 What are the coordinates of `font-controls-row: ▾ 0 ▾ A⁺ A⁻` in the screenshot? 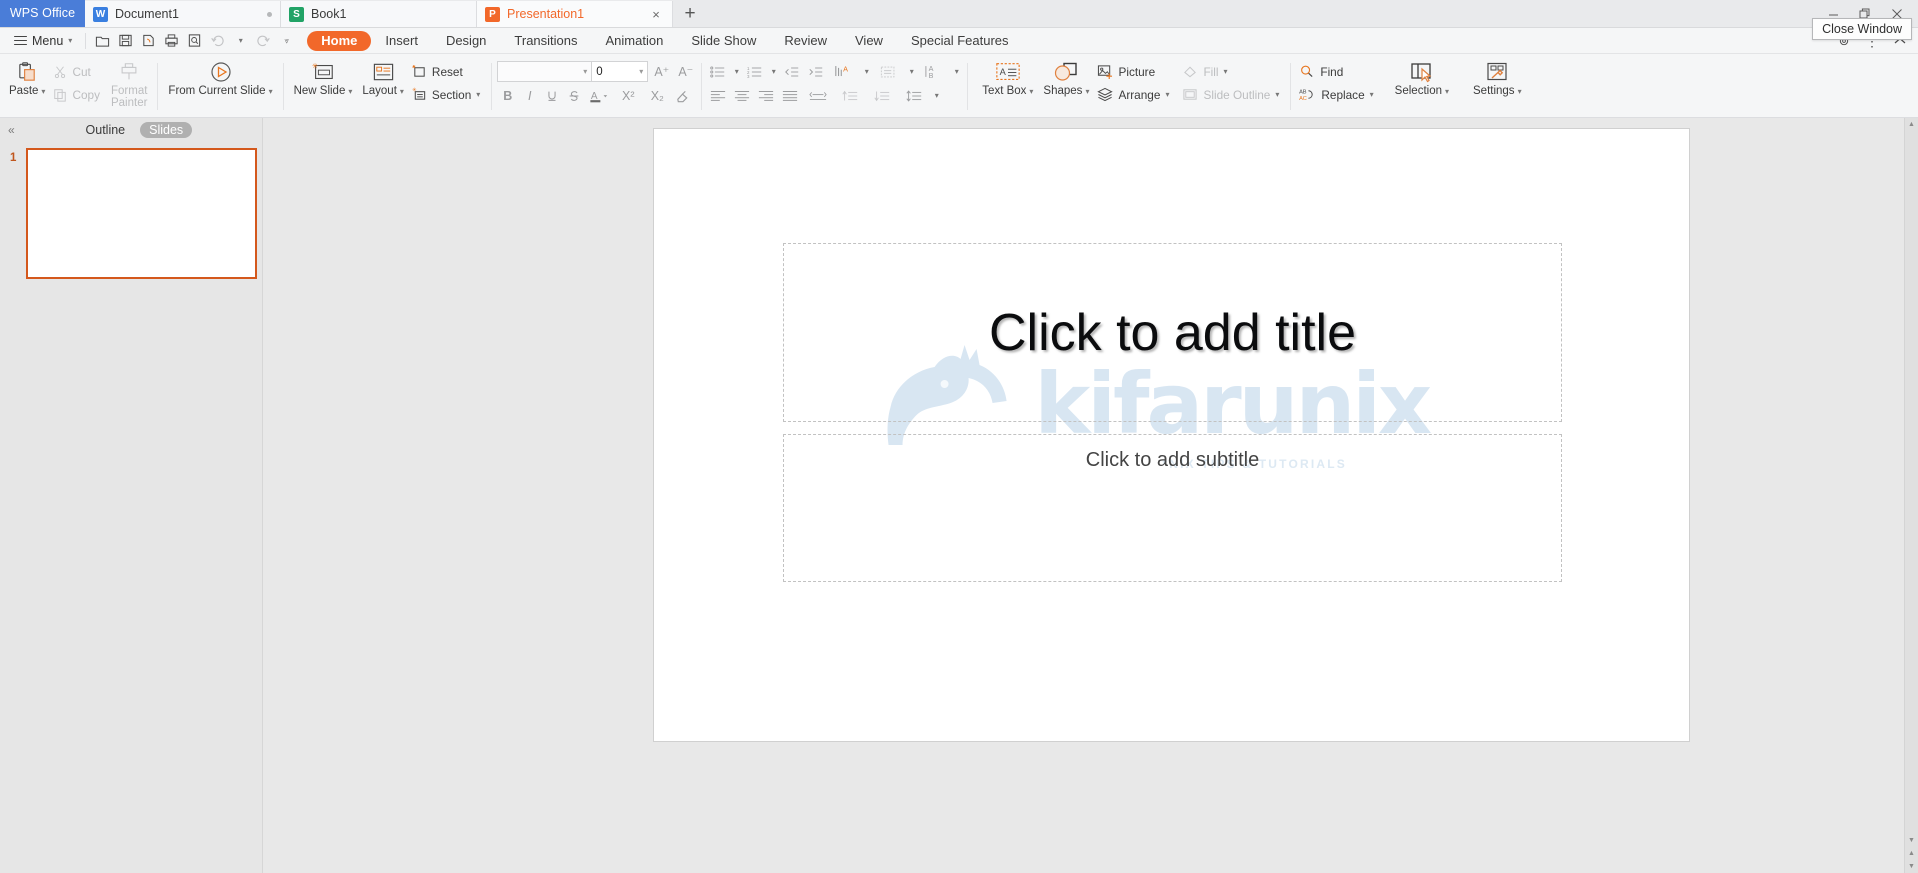 It's located at (596, 71).